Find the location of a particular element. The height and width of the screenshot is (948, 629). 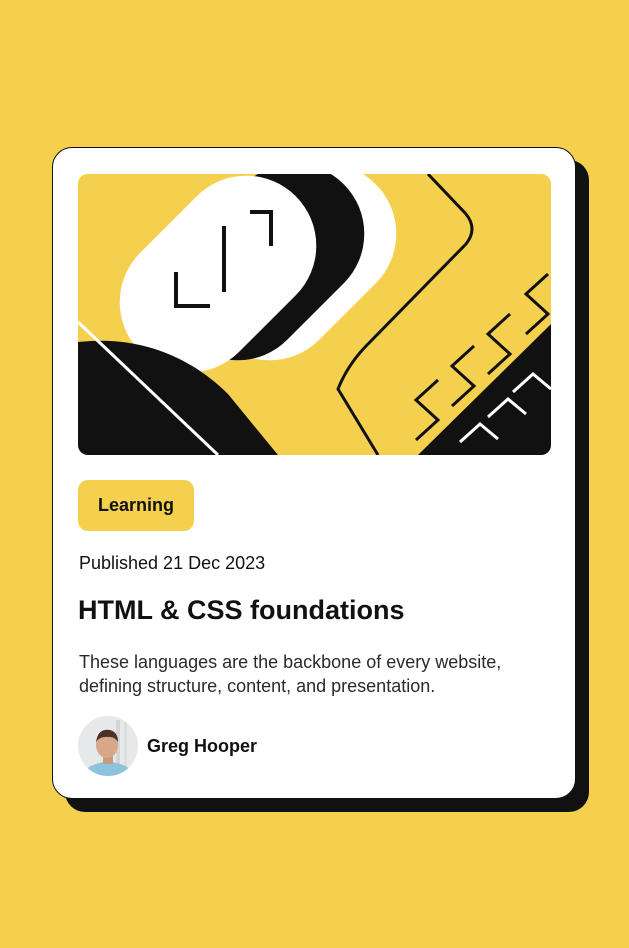

published-date: Published 21 Dec 2023 is located at coordinates (172, 563).